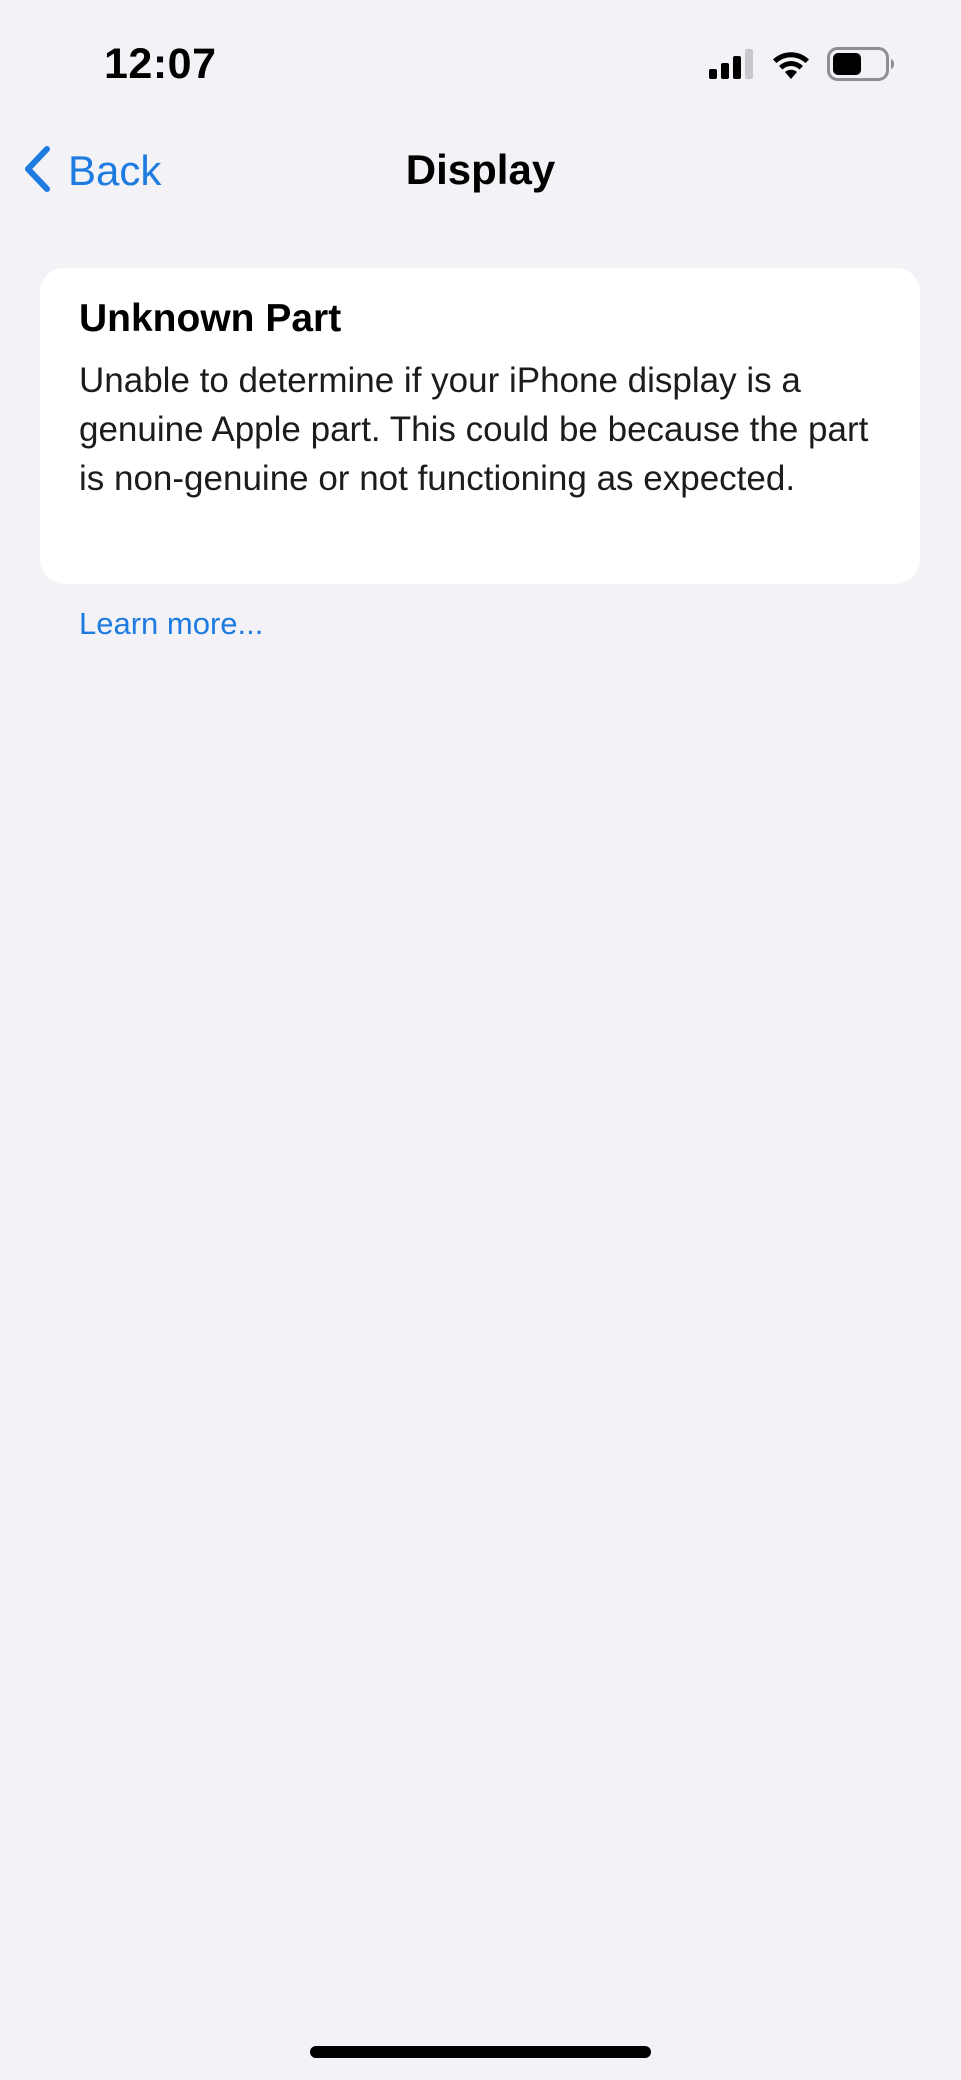  What do you see at coordinates (791, 64) in the screenshot?
I see `wifi-icon` at bounding box center [791, 64].